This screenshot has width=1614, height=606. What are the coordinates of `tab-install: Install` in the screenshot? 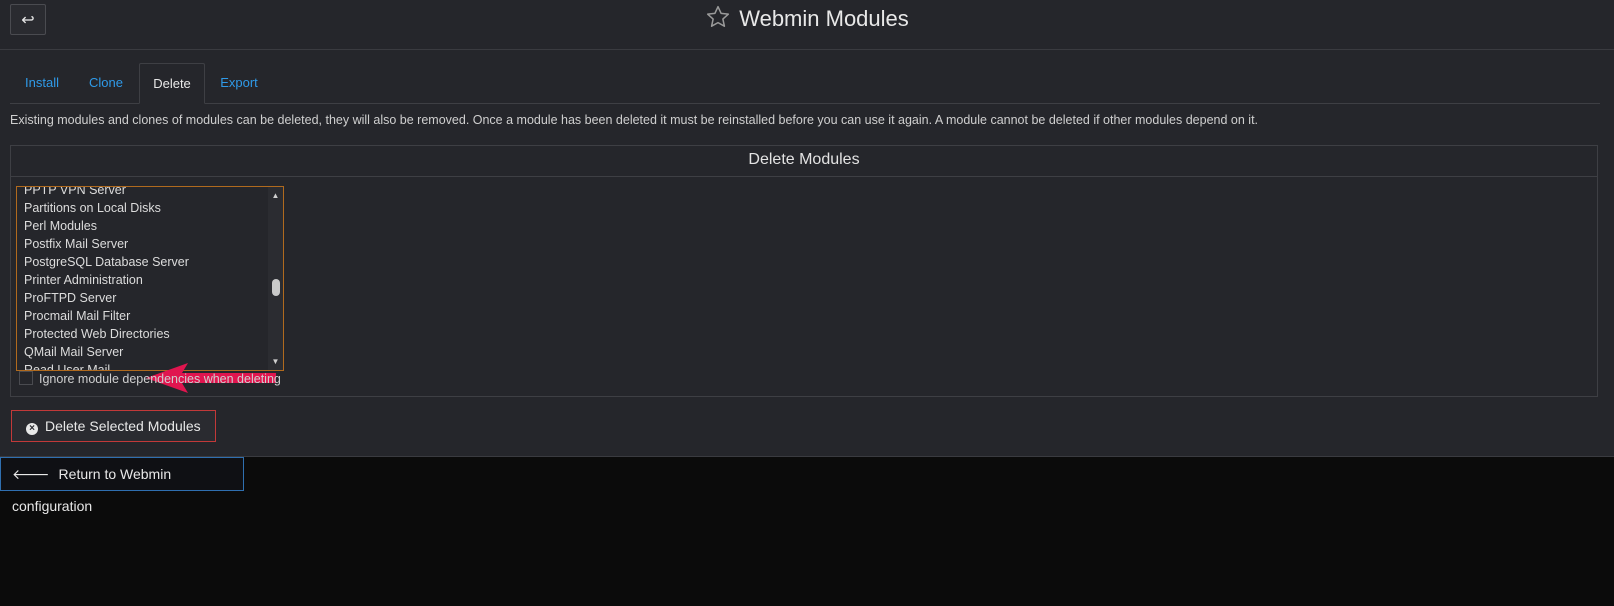 It's located at (42, 83).